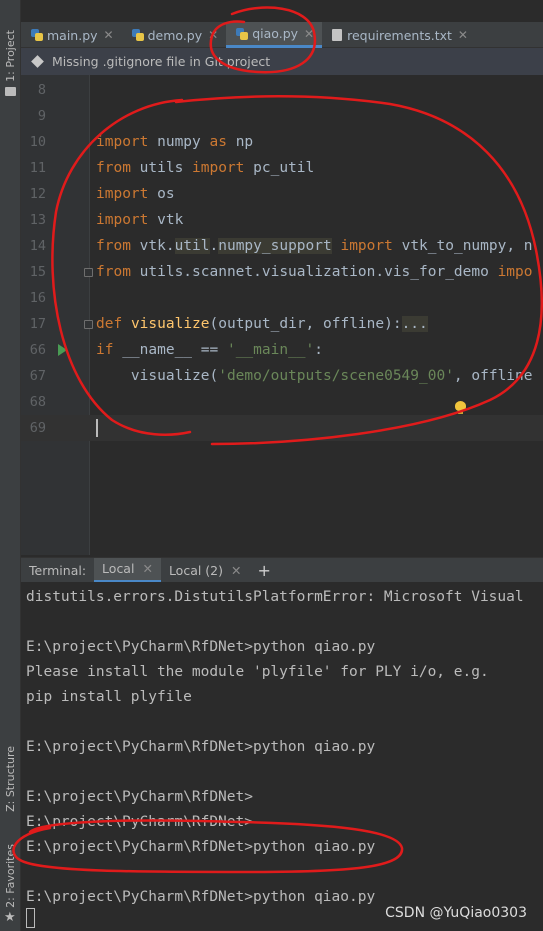  What do you see at coordinates (282, 90) in the screenshot?
I see `code-line: 8` at bounding box center [282, 90].